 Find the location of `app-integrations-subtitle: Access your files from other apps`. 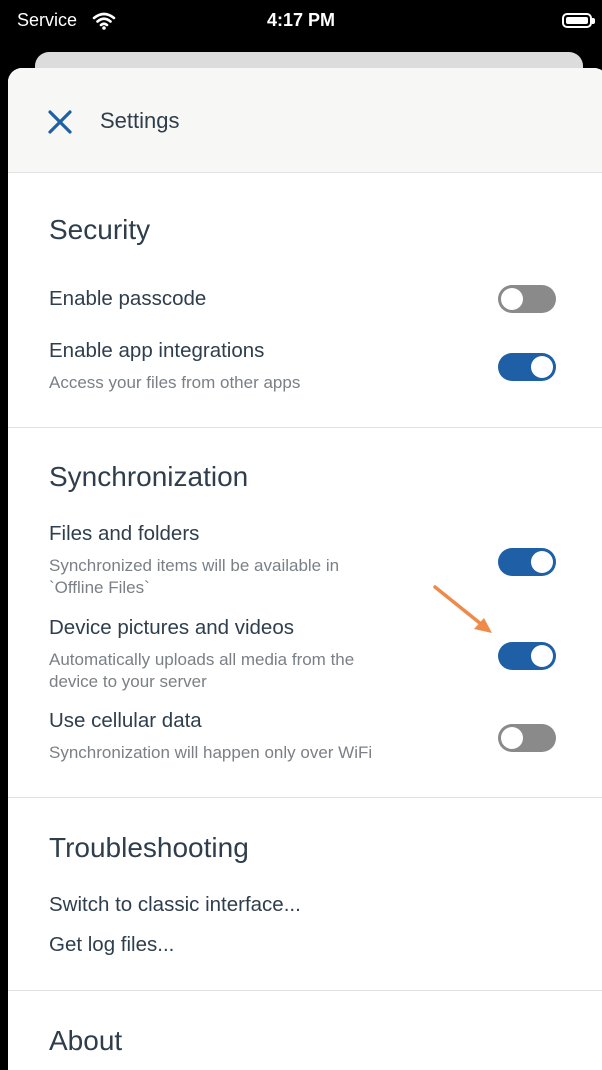

app-integrations-subtitle: Access your files from other apps is located at coordinates (175, 382).